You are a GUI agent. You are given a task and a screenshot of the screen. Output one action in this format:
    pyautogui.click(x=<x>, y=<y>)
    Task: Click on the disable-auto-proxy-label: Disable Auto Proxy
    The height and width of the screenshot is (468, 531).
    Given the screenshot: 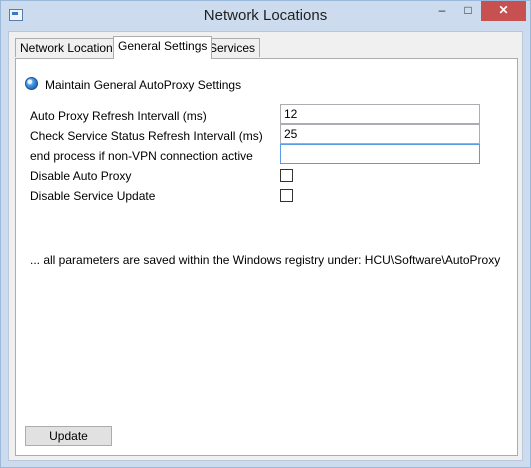 What is the action you would take?
    pyautogui.click(x=81, y=176)
    